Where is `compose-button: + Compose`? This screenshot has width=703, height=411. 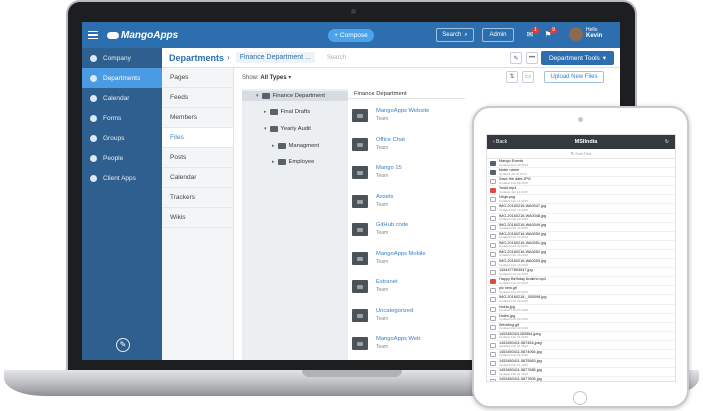 compose-button: + Compose is located at coordinates (351, 35).